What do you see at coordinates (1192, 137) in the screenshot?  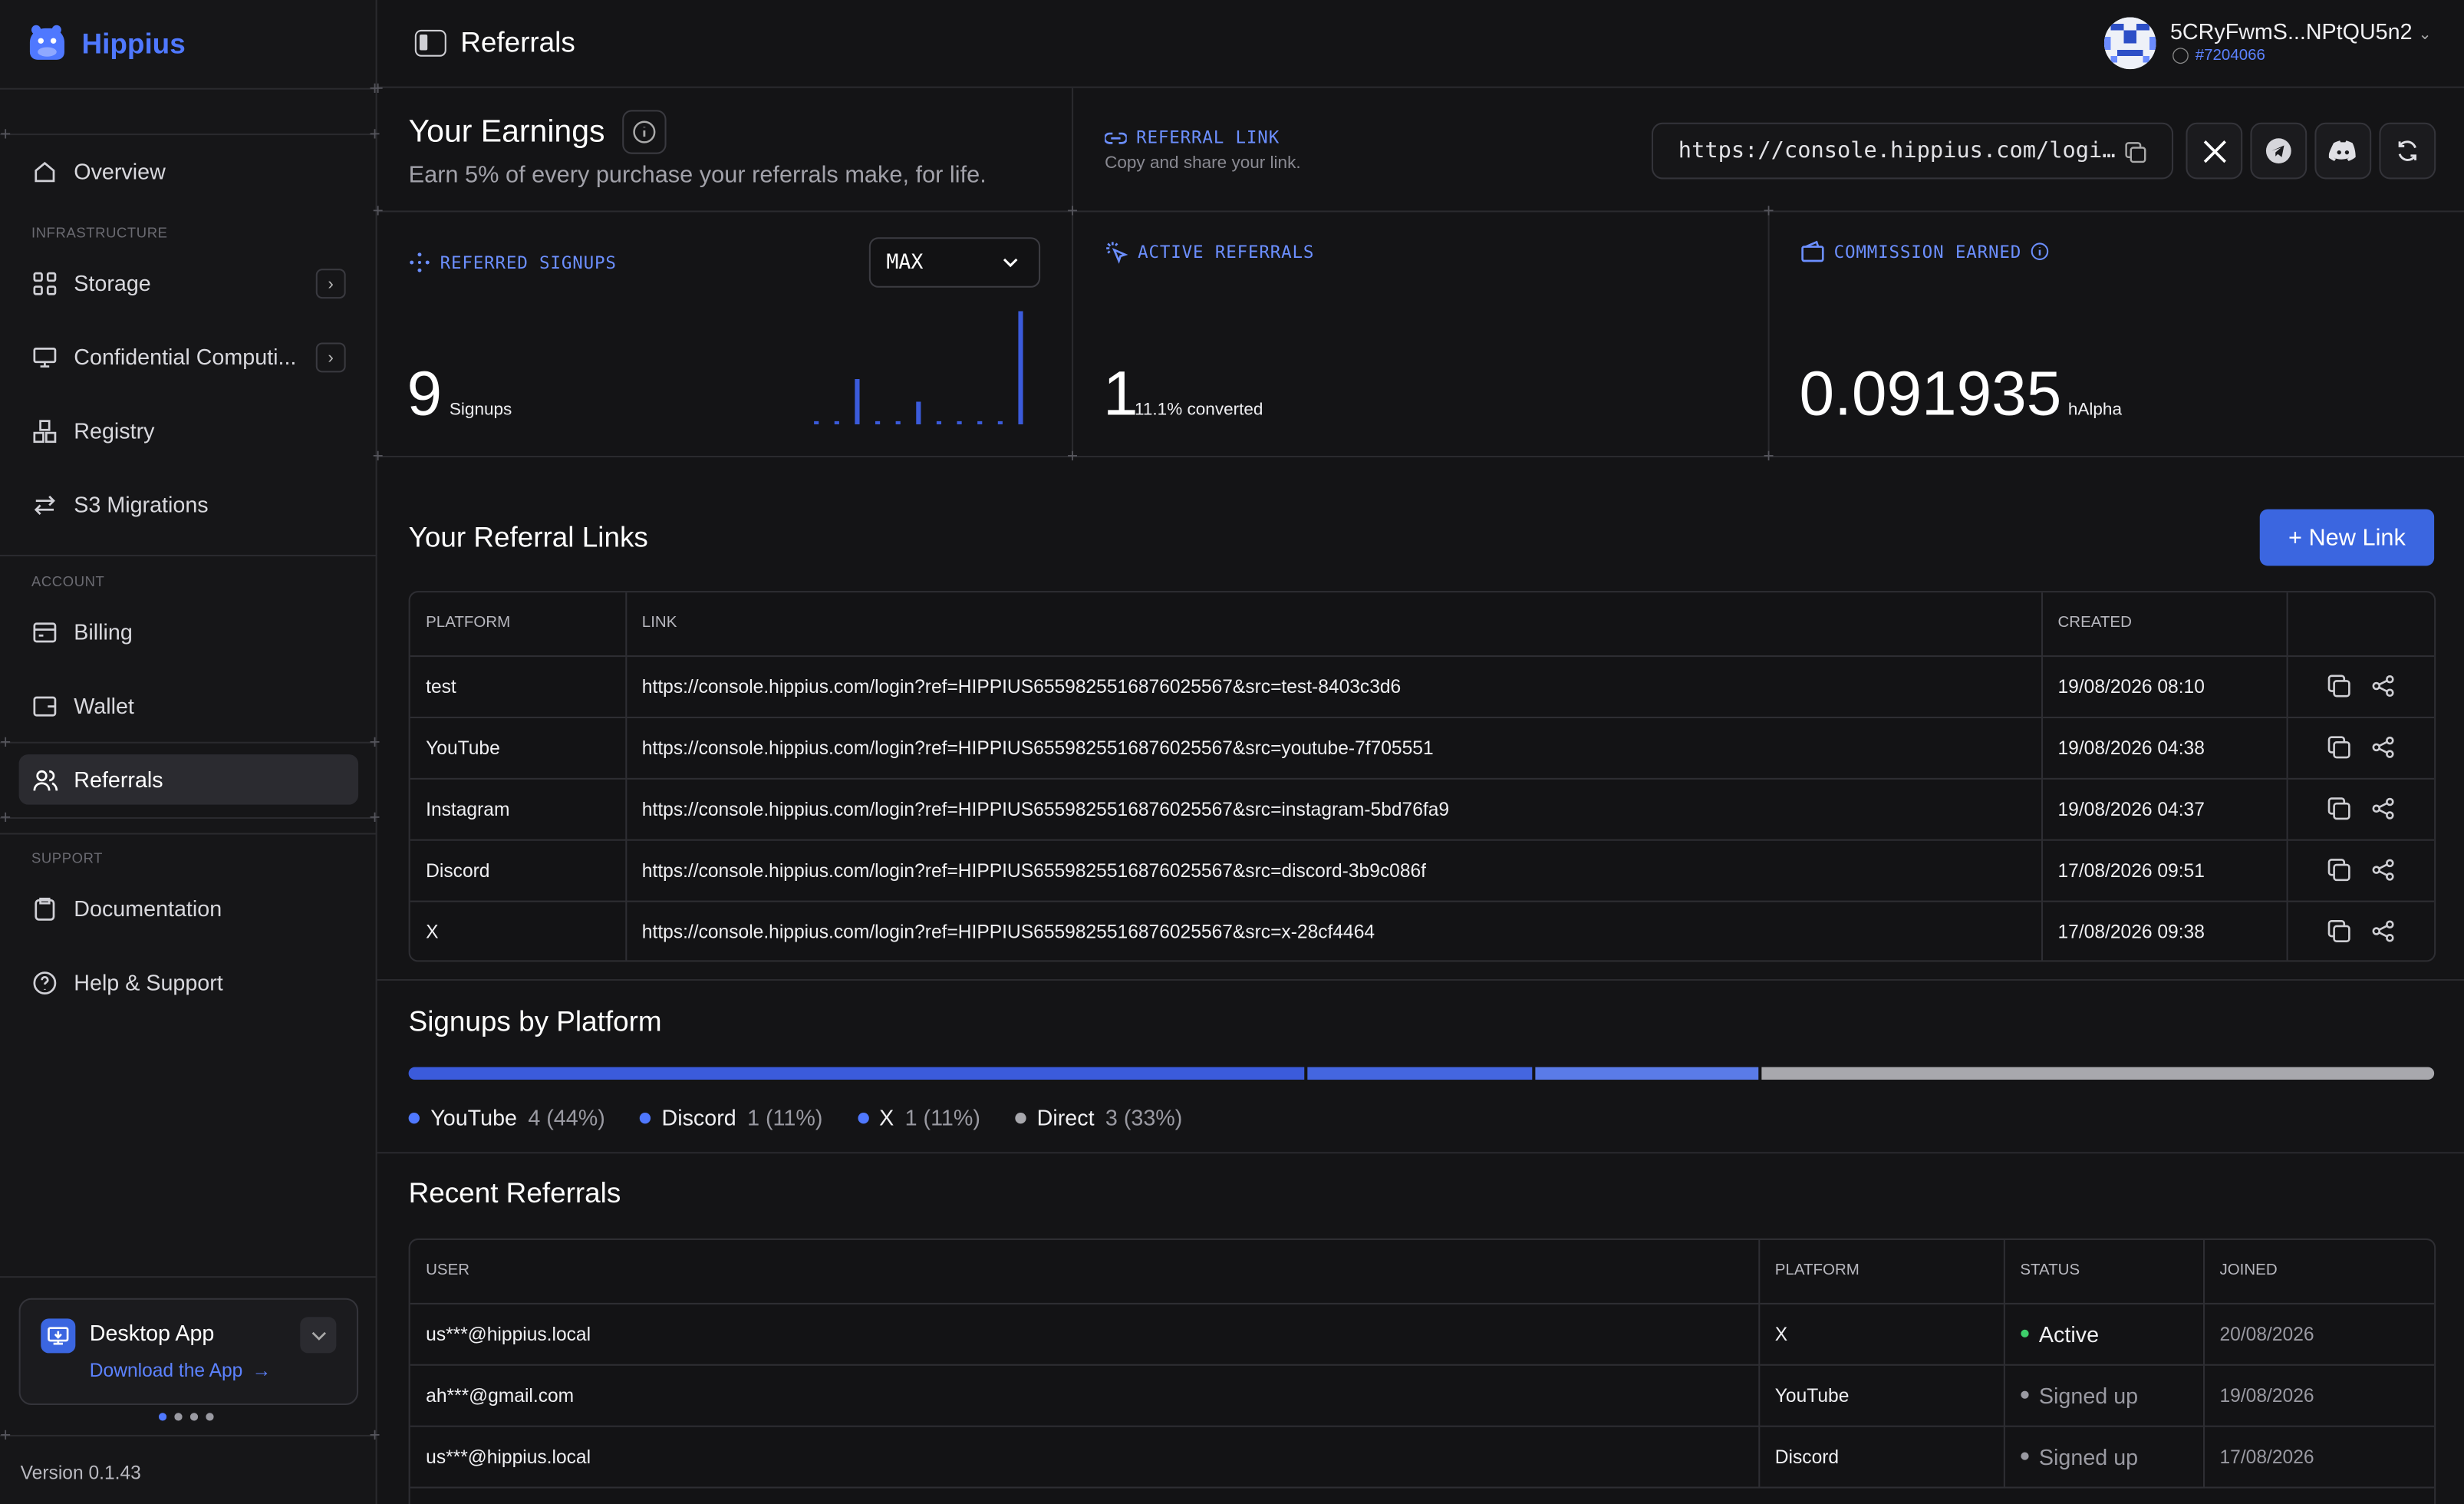 I see `referral-link-label: REFERRAL LINK` at bounding box center [1192, 137].